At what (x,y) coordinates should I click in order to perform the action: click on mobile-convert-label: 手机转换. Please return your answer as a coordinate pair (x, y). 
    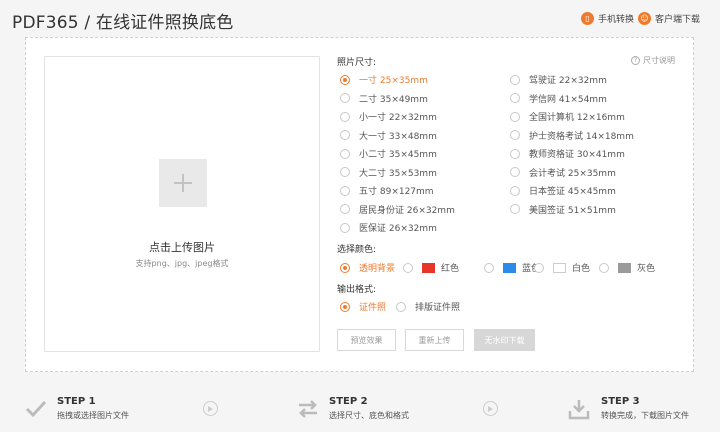
    Looking at the image, I should click on (616, 20).